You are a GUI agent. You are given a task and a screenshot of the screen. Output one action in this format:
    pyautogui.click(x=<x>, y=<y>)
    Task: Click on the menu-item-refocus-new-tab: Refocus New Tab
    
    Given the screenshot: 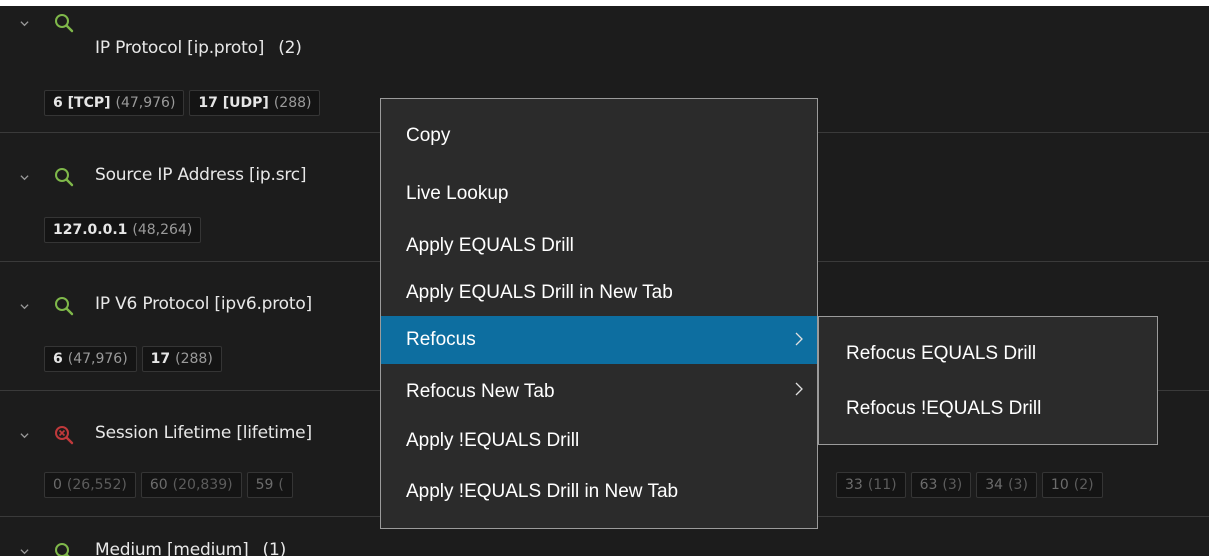 What is the action you would take?
    pyautogui.click(x=599, y=391)
    